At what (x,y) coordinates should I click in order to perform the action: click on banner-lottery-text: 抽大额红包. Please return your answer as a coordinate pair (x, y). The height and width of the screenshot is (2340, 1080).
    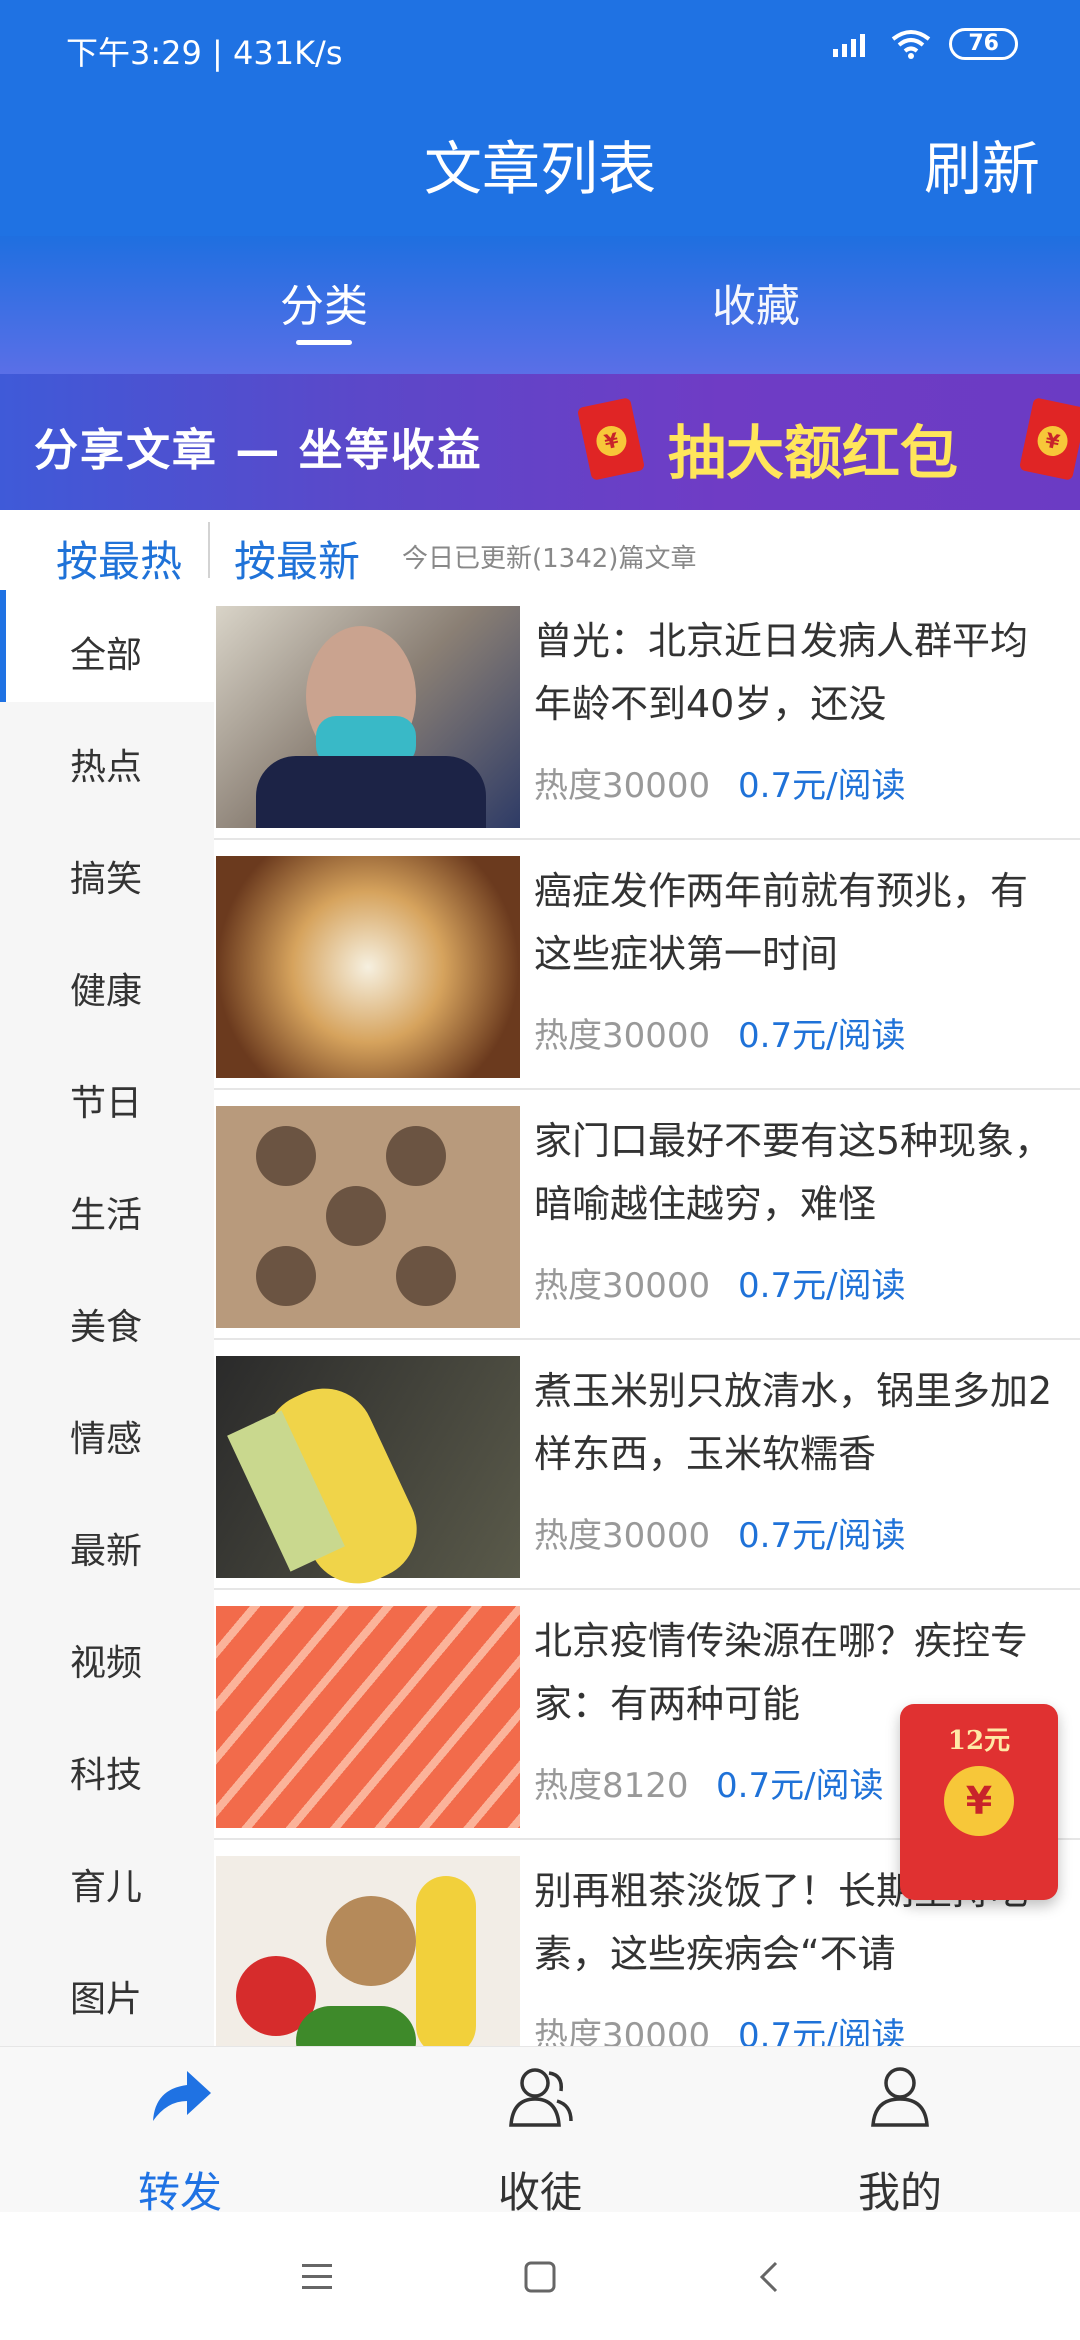
    Looking at the image, I should click on (813, 453).